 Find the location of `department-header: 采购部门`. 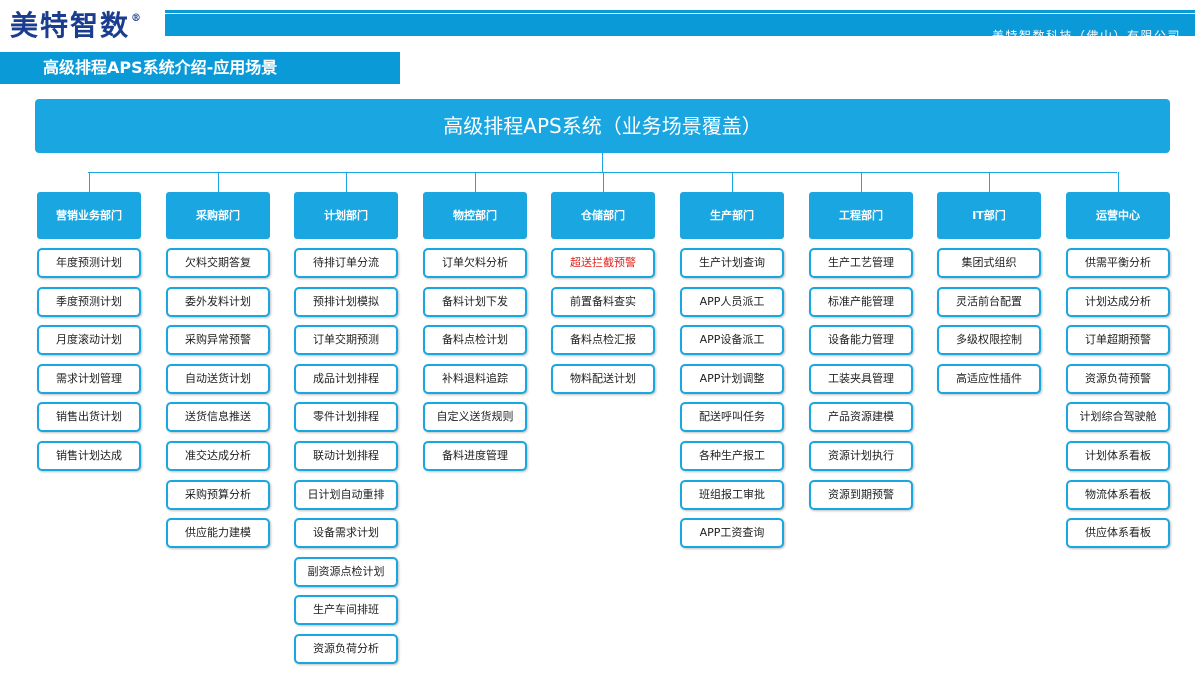

department-header: 采购部门 is located at coordinates (218, 215).